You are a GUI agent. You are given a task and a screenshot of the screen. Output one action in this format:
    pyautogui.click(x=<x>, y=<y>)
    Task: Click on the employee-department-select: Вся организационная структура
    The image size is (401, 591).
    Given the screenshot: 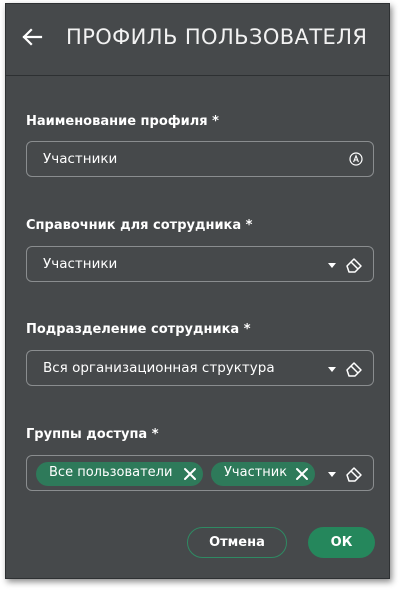 What is the action you would take?
    pyautogui.click(x=200, y=368)
    